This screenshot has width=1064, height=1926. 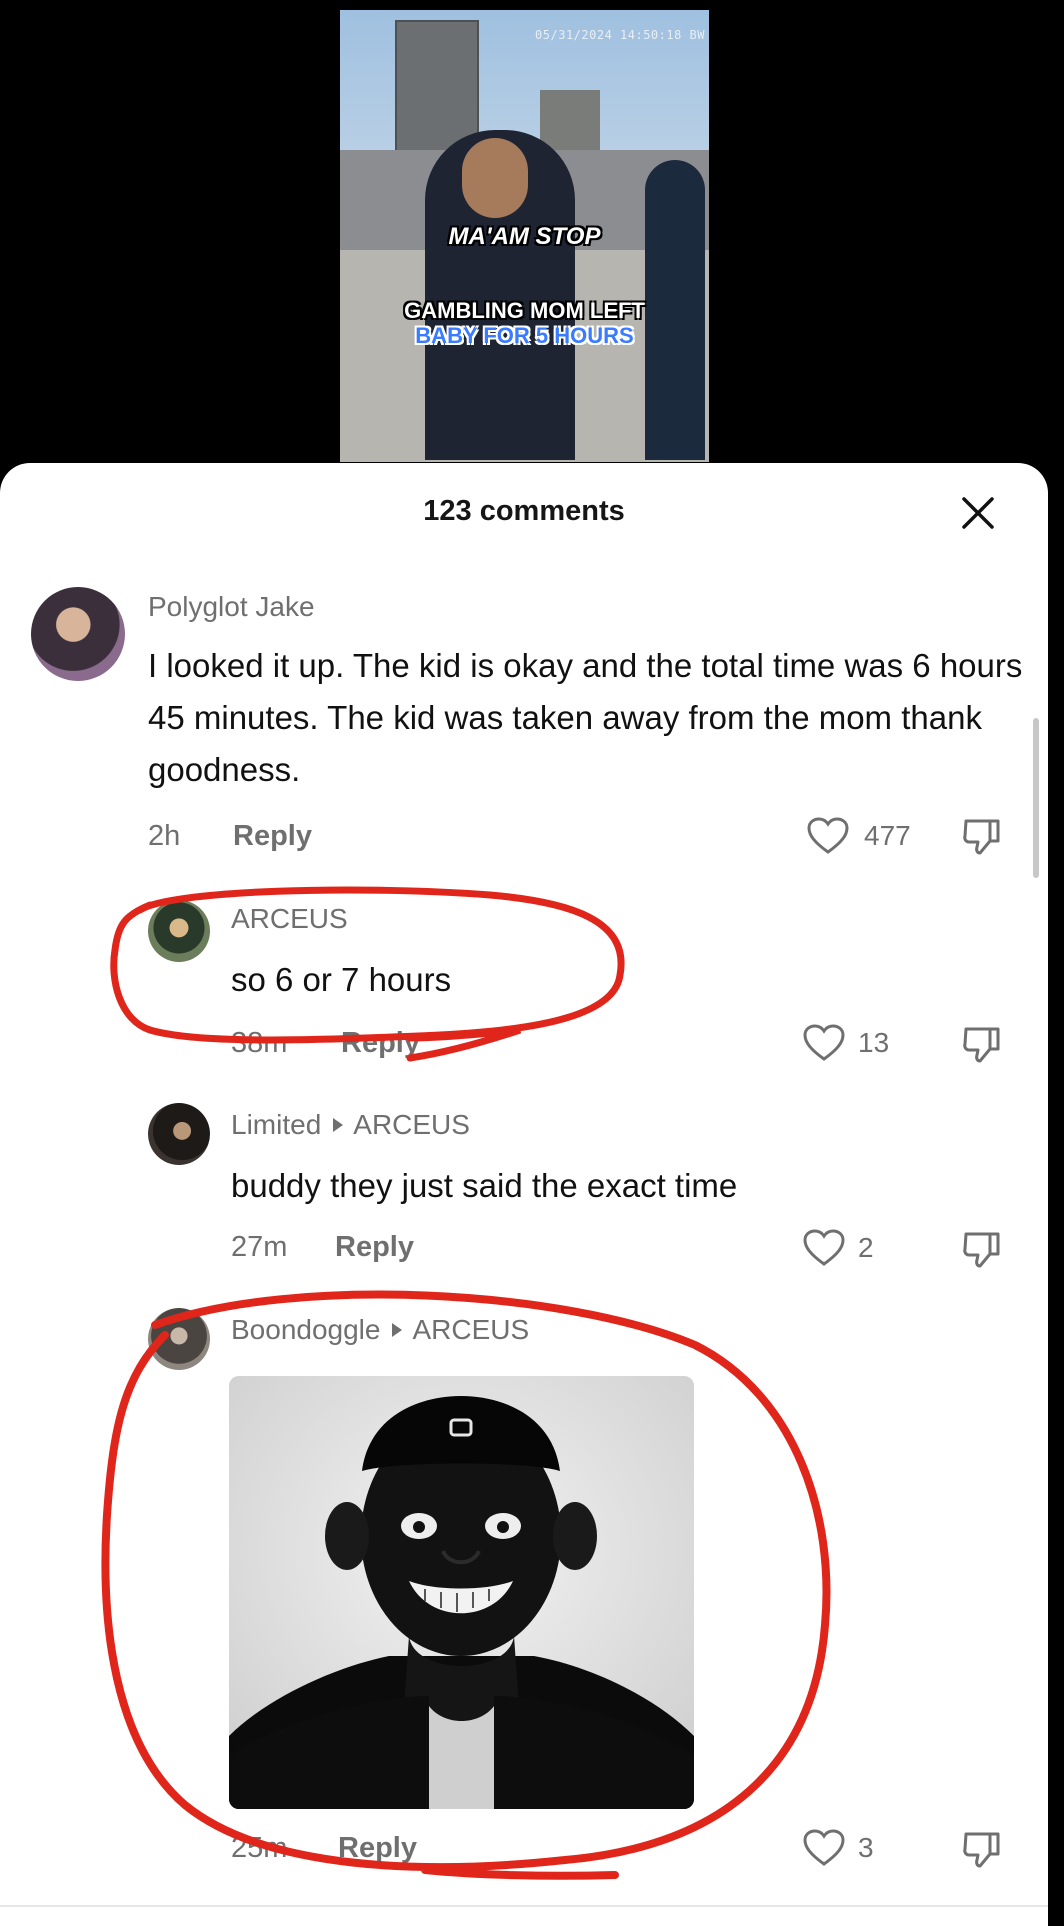 I want to click on video-caption-line-2: BABY FOR 5 HOURS, so click(x=524, y=335).